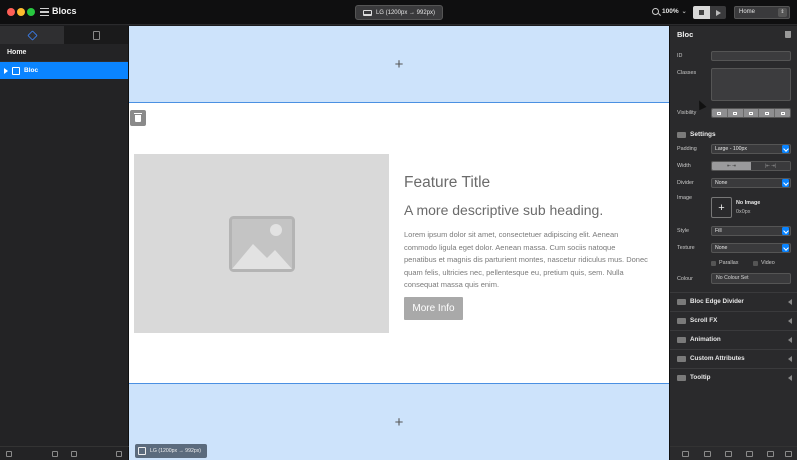 The image size is (797, 460). Describe the element at coordinates (64, 11) in the screenshot. I see `app-title: Blocs` at that location.